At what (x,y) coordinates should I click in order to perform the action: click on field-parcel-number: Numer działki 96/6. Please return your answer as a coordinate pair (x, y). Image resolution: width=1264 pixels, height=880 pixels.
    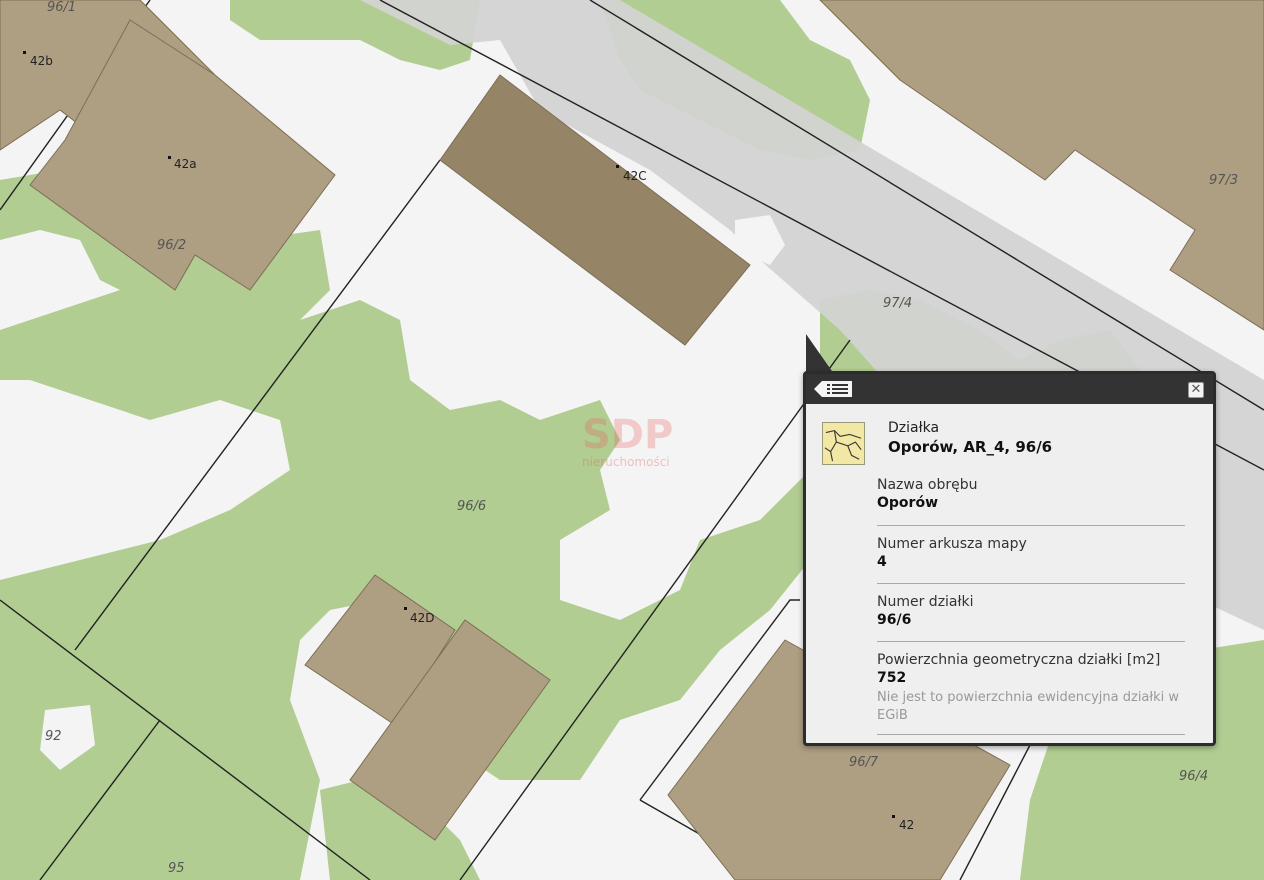
    Looking at the image, I should click on (1031, 617).